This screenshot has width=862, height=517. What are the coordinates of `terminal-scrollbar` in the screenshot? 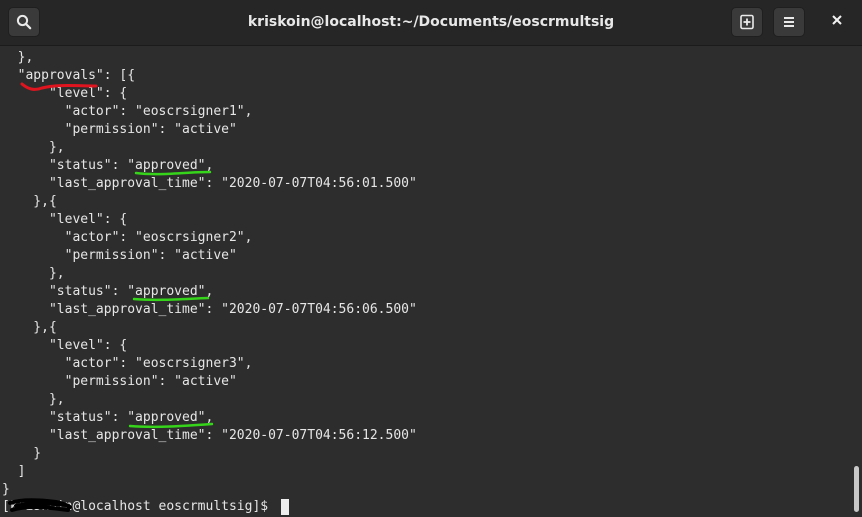 It's located at (856, 281).